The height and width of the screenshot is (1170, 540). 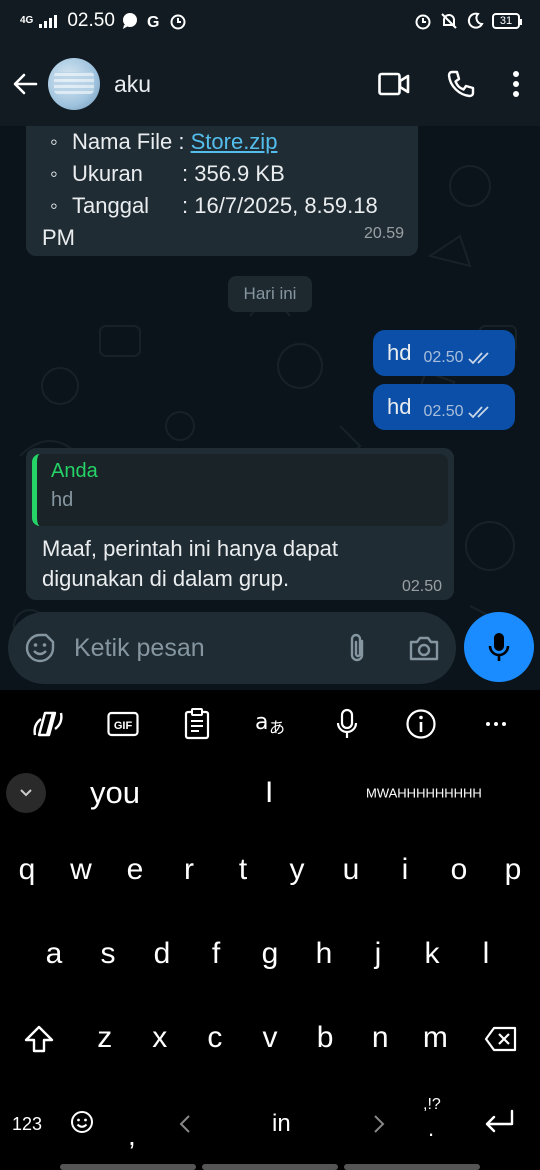 What do you see at coordinates (478, 412) in the screenshot?
I see `double-check-icon` at bounding box center [478, 412].